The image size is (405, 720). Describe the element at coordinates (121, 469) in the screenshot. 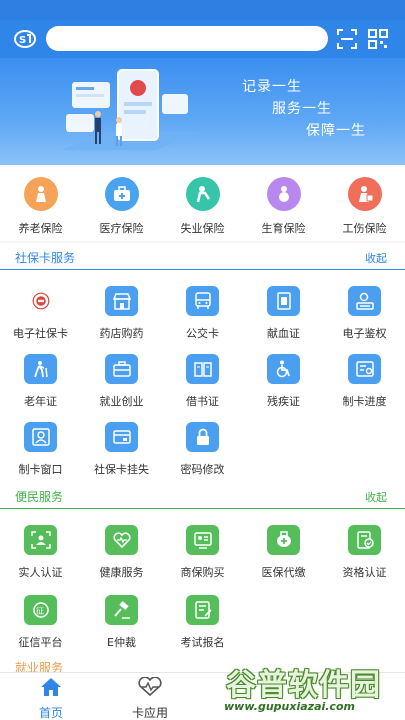

I see `grid-label: 社保卡挂失` at that location.